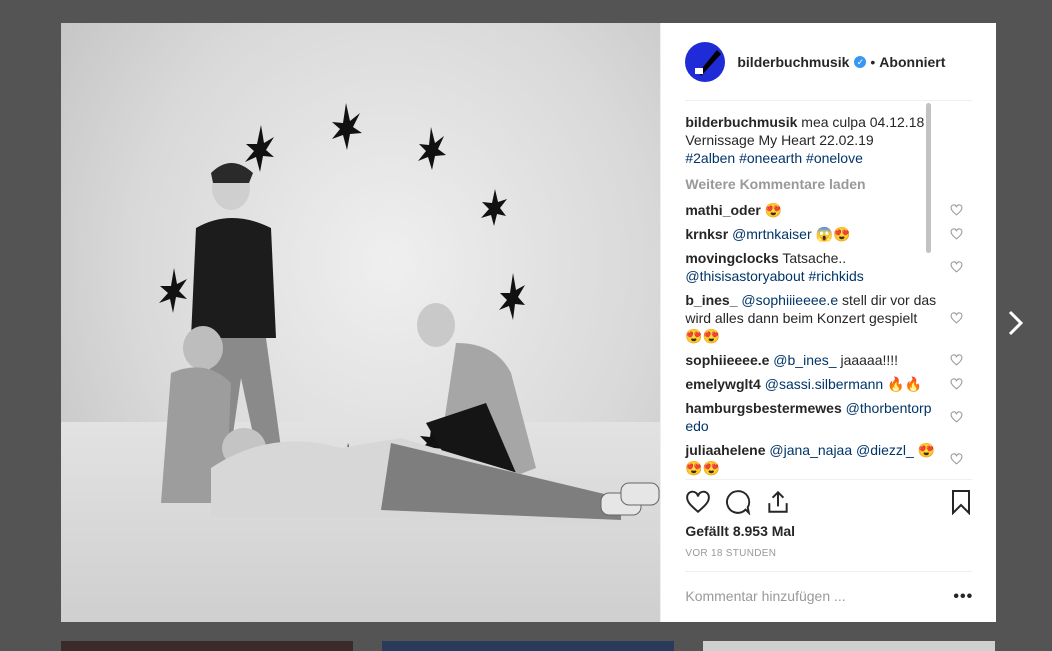 The width and height of the screenshot is (1052, 651). I want to click on comment-divider, so click(828, 571).